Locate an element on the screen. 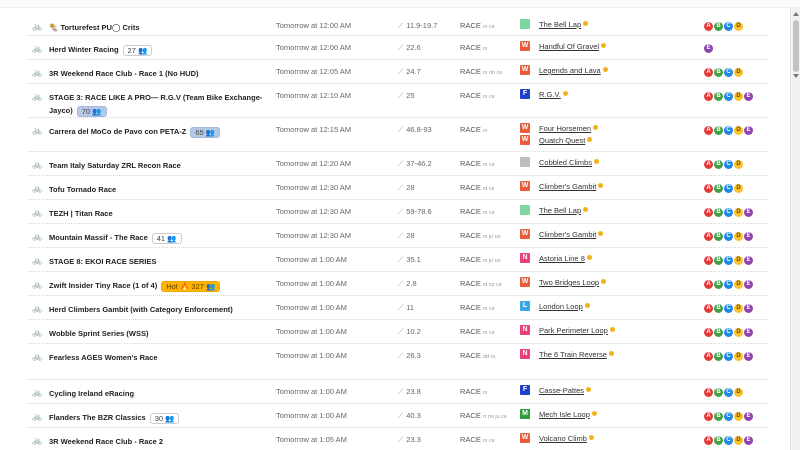 This screenshot has height=450, width=800. route-link: The 6 Train Reverse is located at coordinates (576, 354).